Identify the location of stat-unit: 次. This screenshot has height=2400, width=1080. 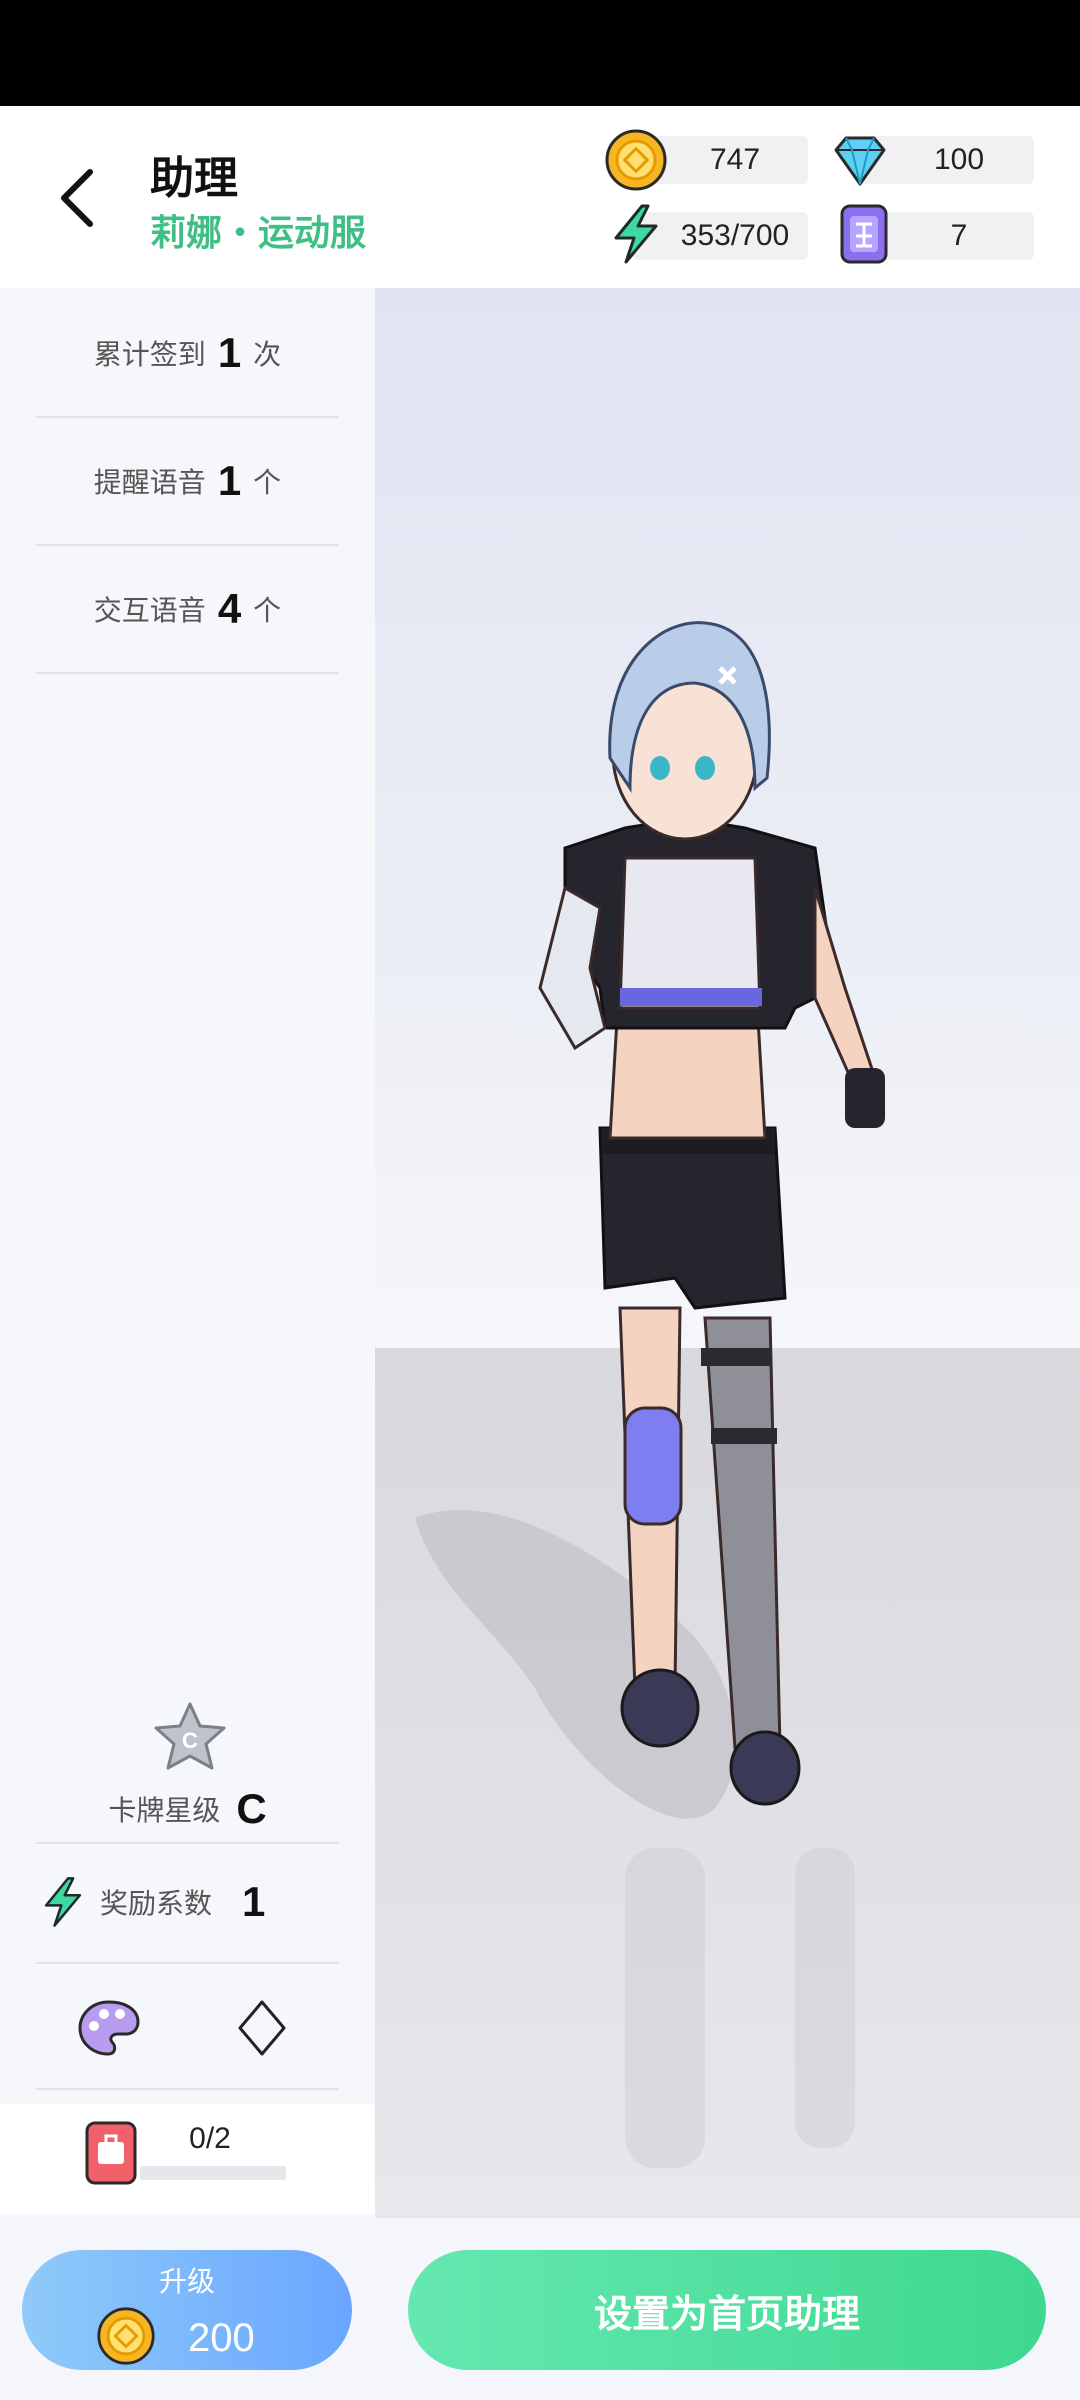
(267, 354).